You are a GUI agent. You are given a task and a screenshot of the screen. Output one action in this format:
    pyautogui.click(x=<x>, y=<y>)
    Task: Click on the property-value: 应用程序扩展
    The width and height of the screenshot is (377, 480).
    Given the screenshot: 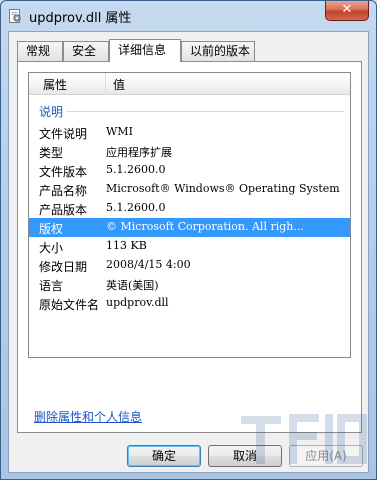 What is the action you would take?
    pyautogui.click(x=139, y=152)
    